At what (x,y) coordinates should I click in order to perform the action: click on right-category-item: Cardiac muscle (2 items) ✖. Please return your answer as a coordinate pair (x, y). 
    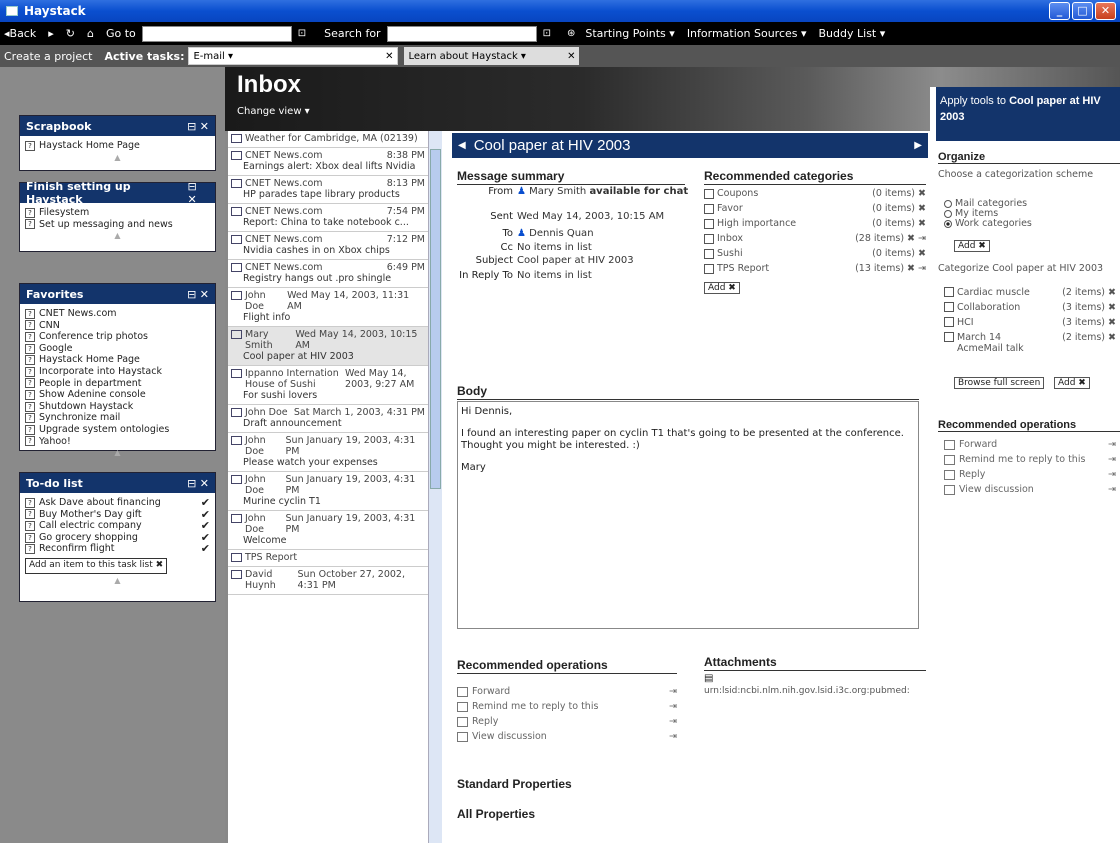
    Looking at the image, I should click on (1030, 292).